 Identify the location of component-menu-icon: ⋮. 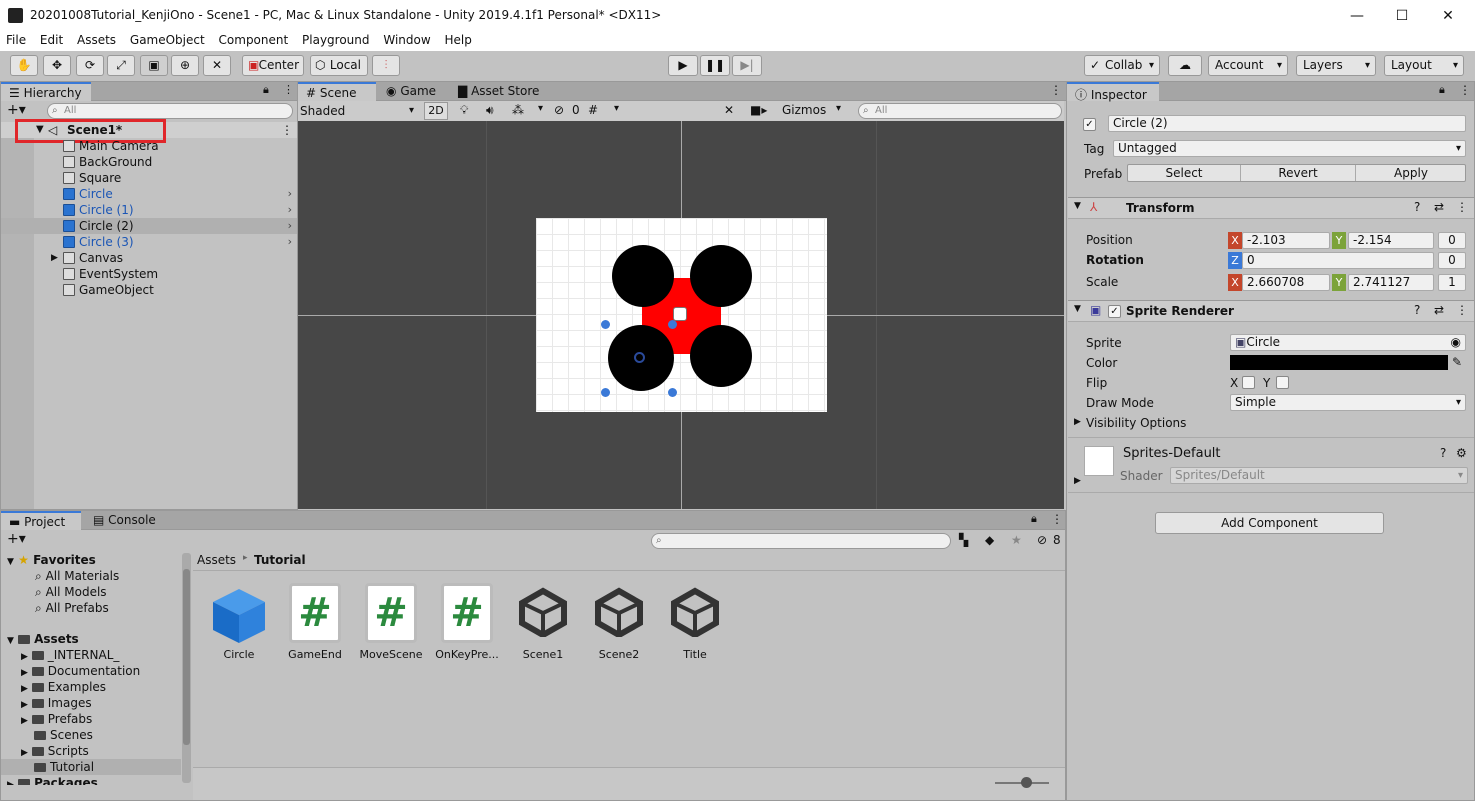
(1462, 207).